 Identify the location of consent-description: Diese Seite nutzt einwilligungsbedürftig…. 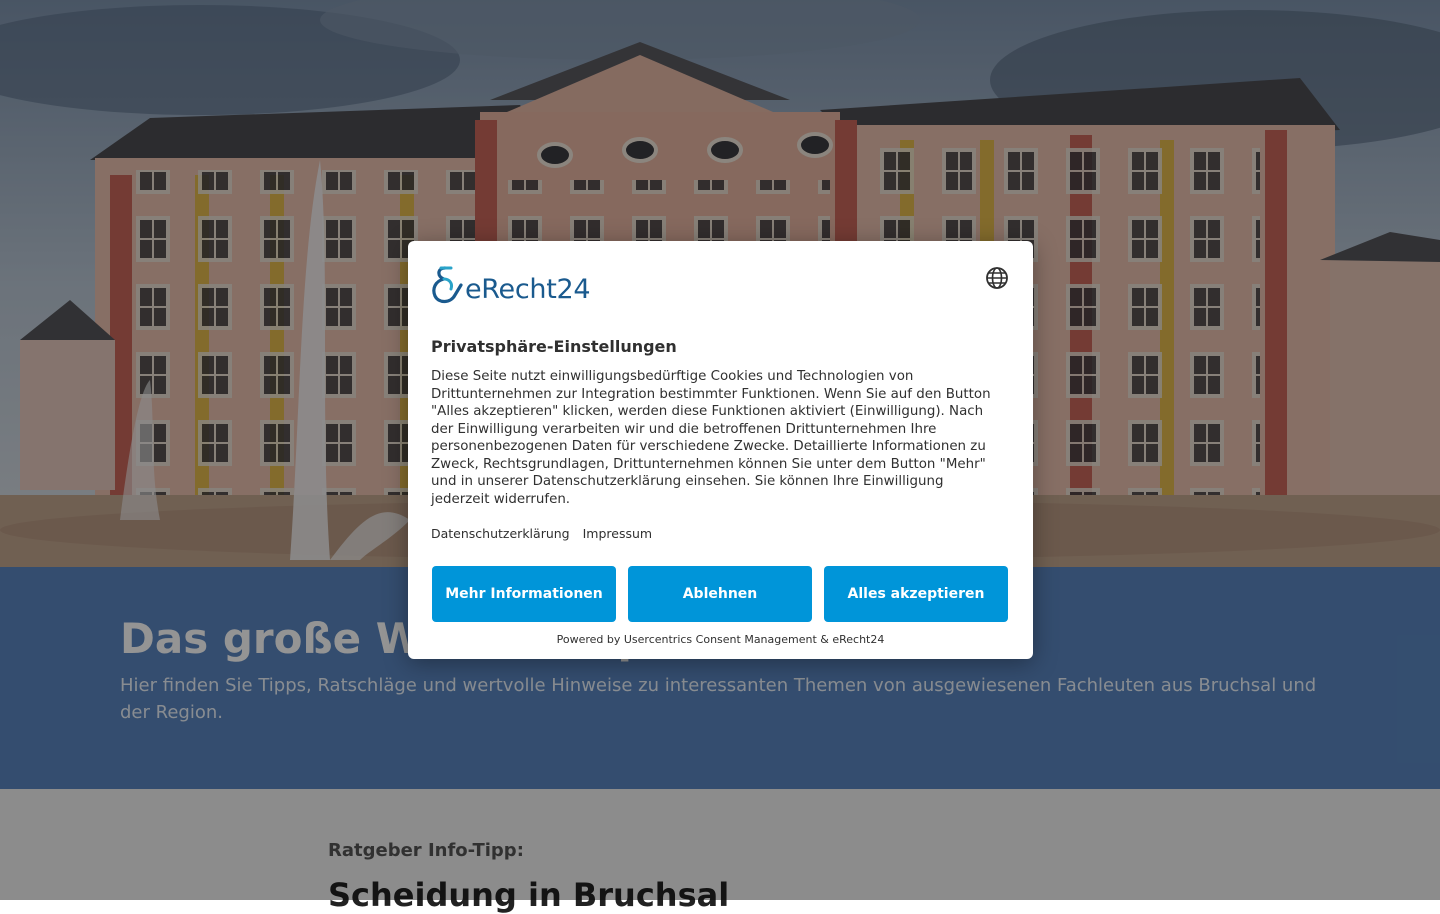
(711, 438).